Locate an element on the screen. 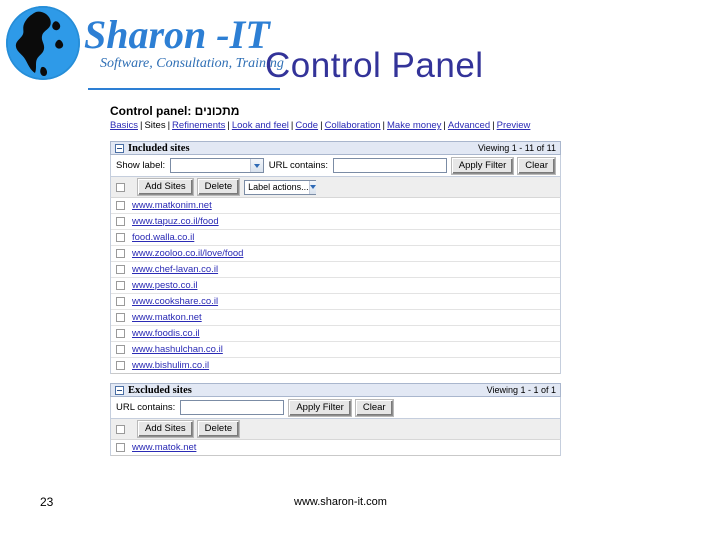  excluded-sites-title: Excluded sites is located at coordinates (160, 390).